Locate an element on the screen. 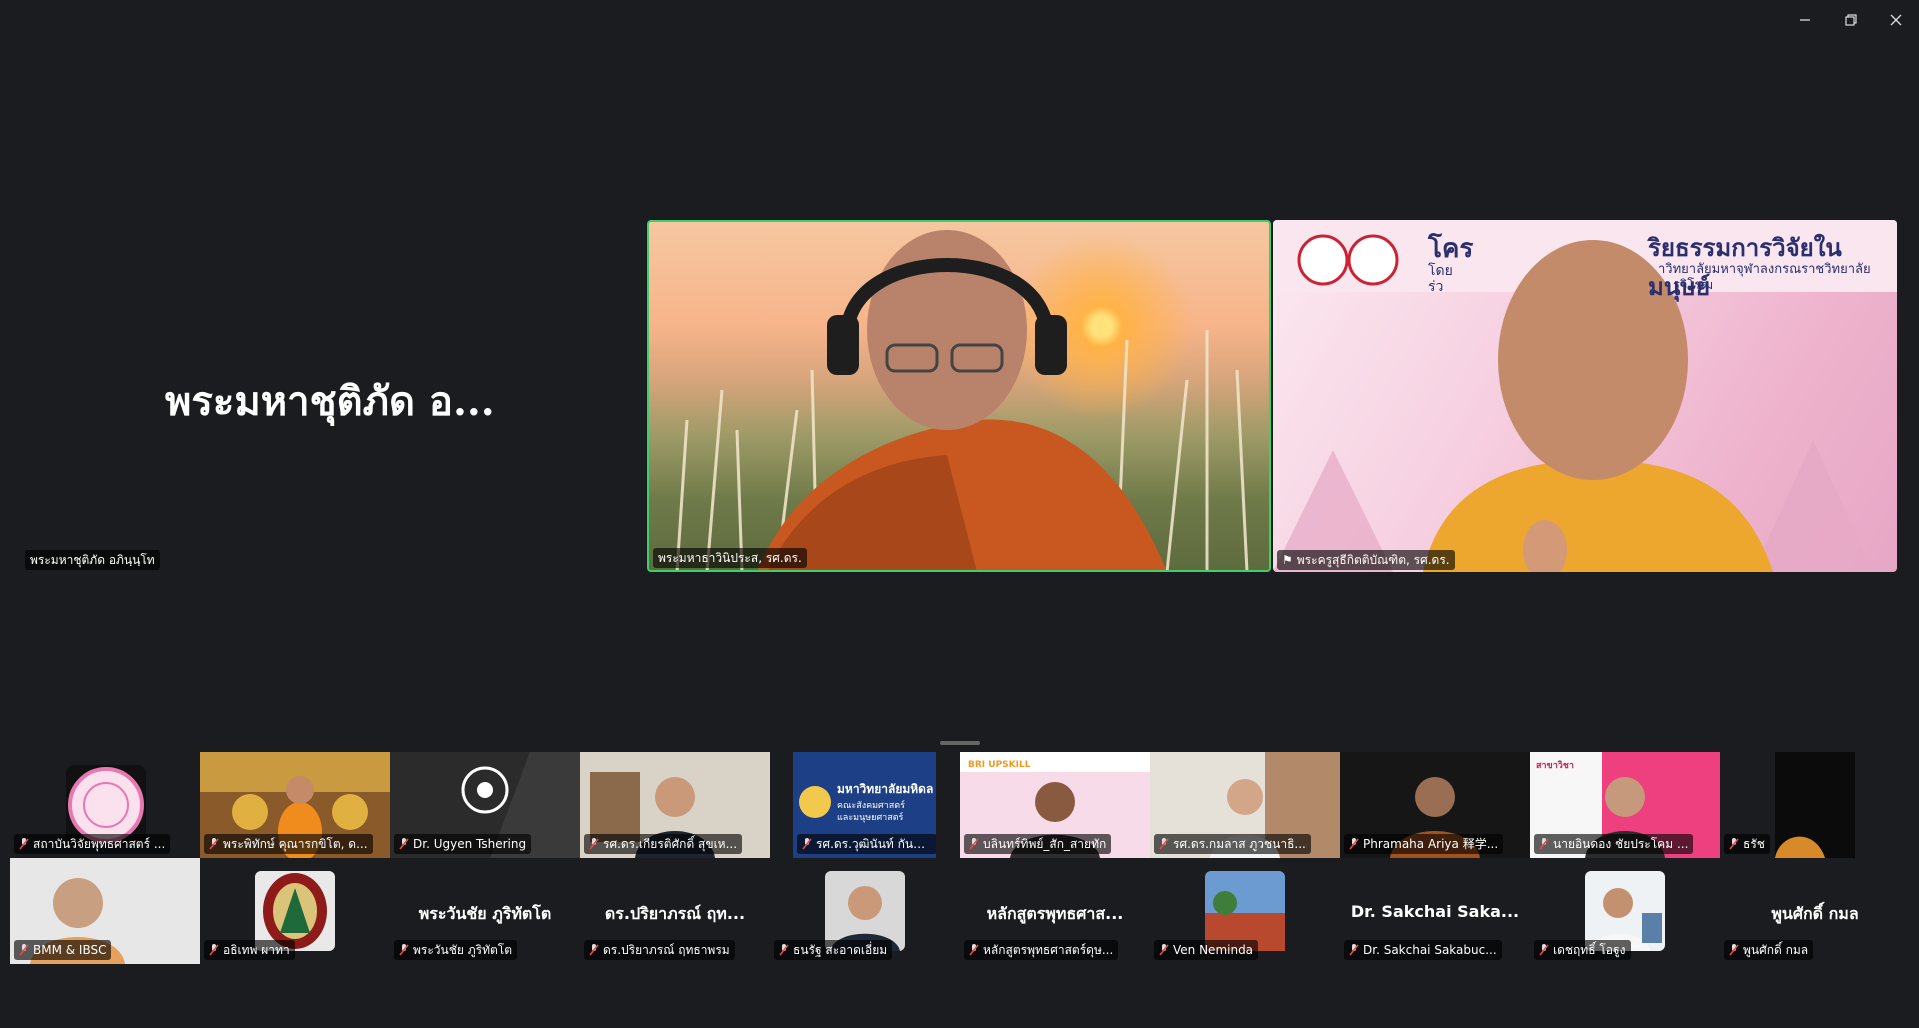  participant-tile: ธรัช is located at coordinates (1815, 805).